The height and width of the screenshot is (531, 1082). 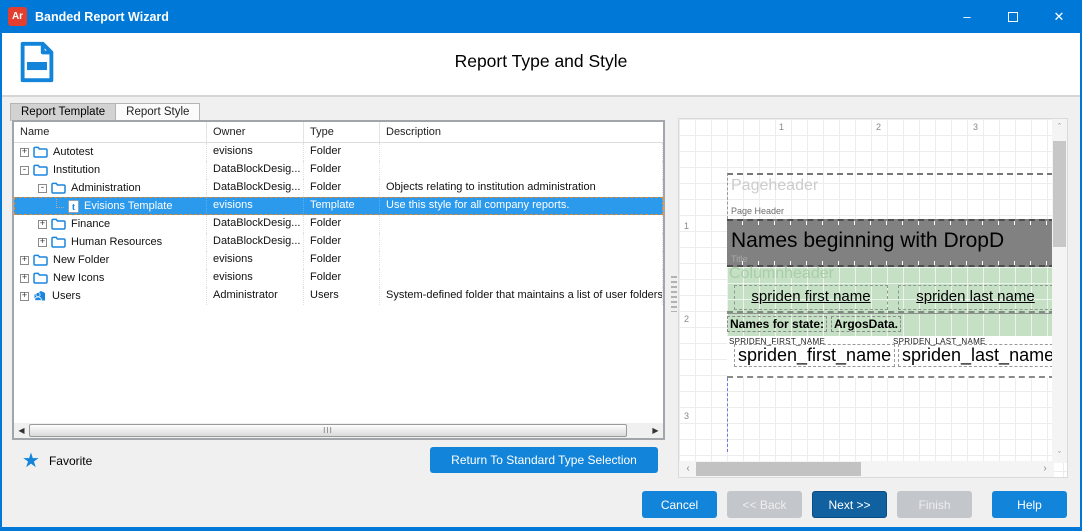 What do you see at coordinates (17, 16) in the screenshot?
I see `app-icon: Ar` at bounding box center [17, 16].